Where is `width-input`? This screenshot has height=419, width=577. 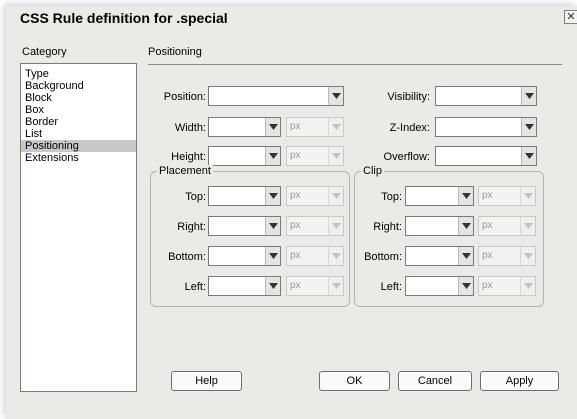
width-input is located at coordinates (244, 127).